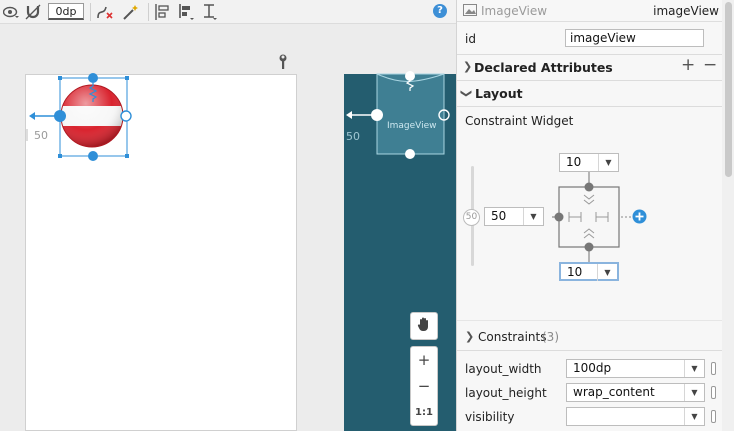  What do you see at coordinates (466, 93) in the screenshot?
I see `chevron-down-icon: ❯` at bounding box center [466, 93].